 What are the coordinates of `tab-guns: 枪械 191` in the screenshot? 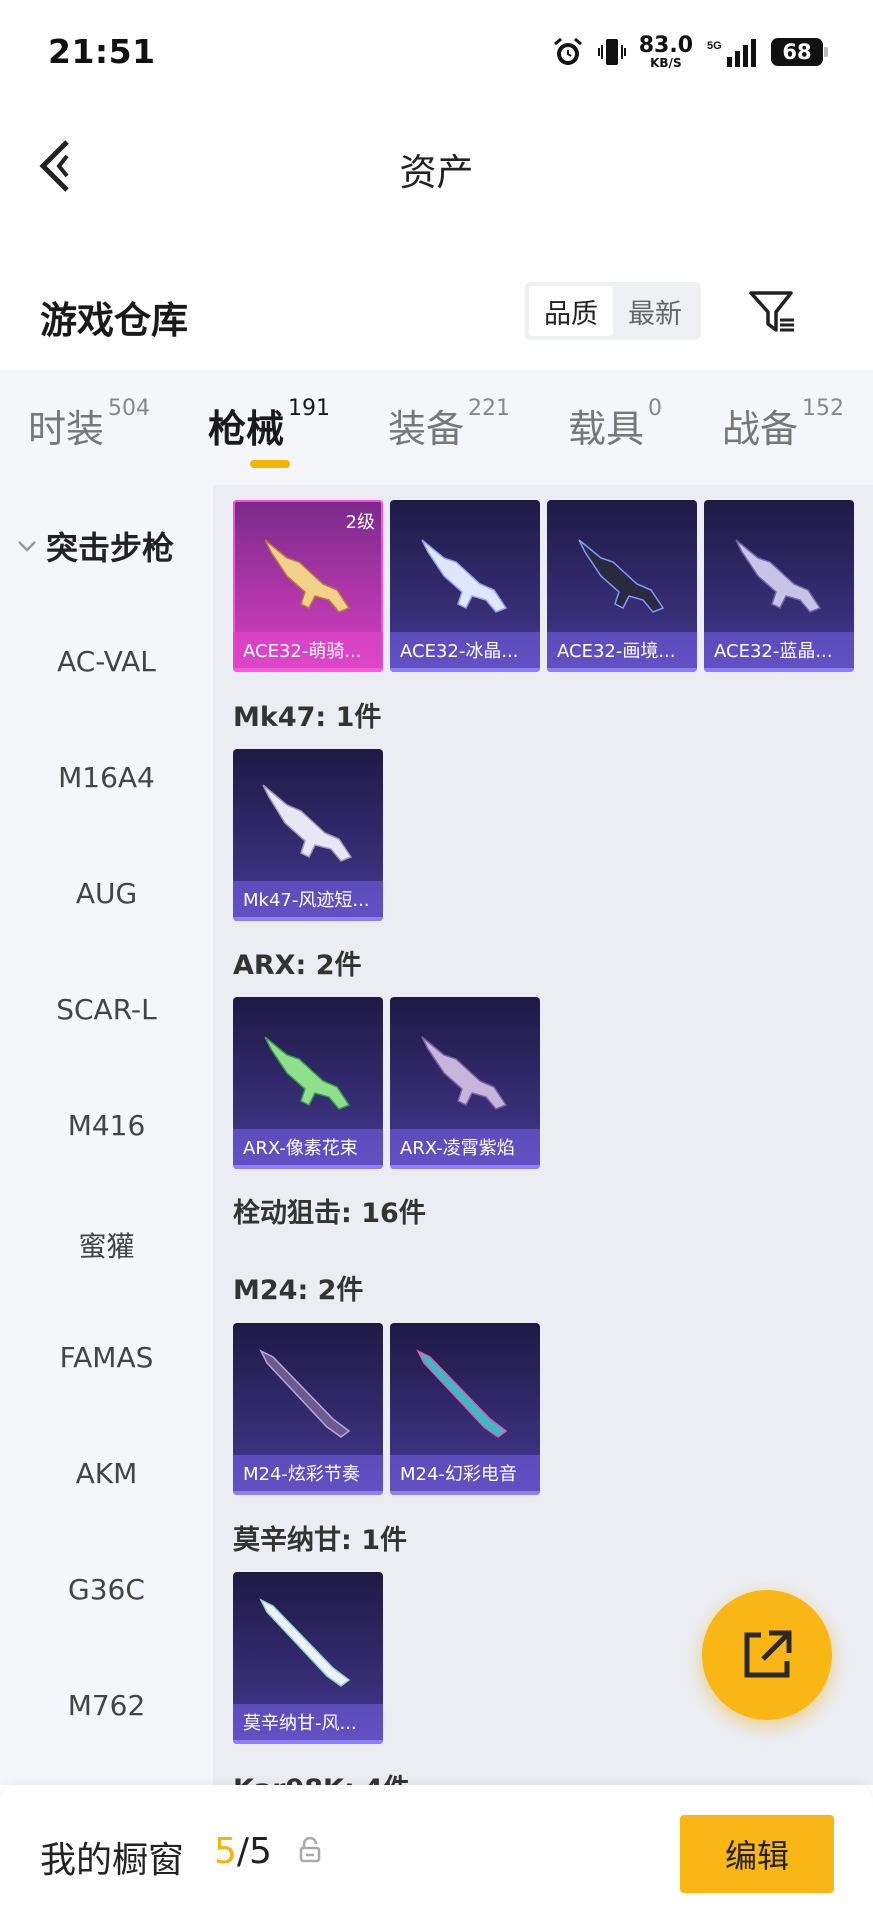 It's located at (269, 424).